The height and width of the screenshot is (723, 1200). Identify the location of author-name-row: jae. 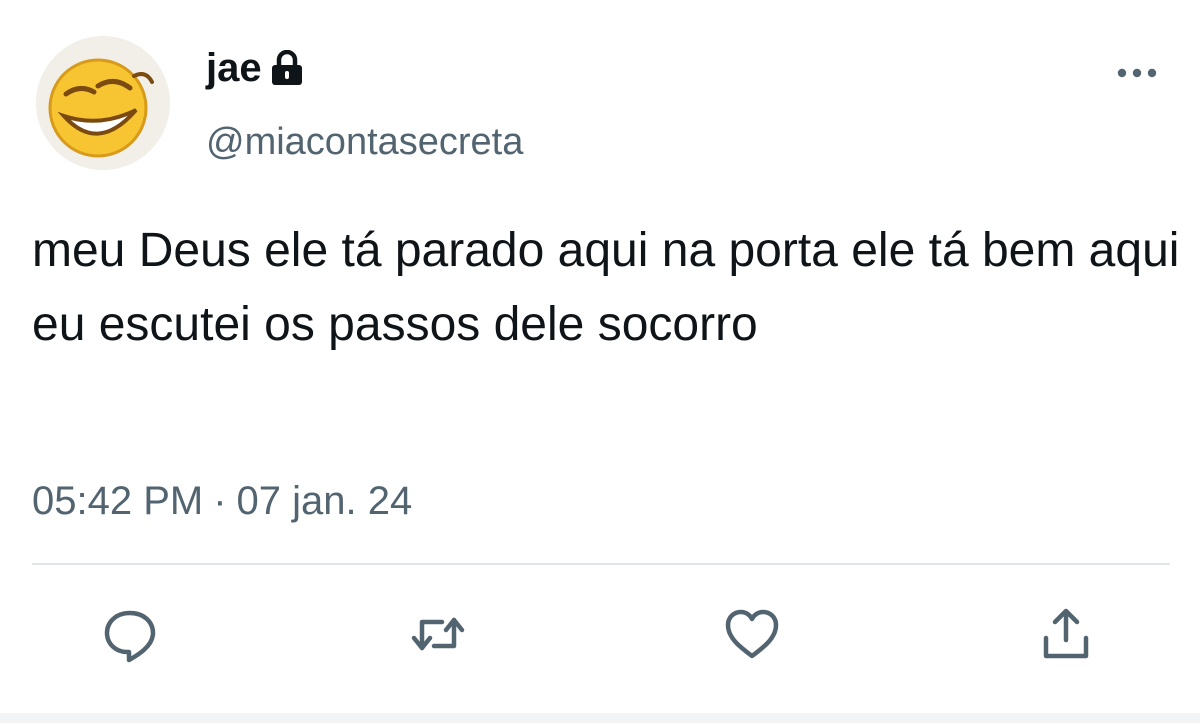
(255, 68).